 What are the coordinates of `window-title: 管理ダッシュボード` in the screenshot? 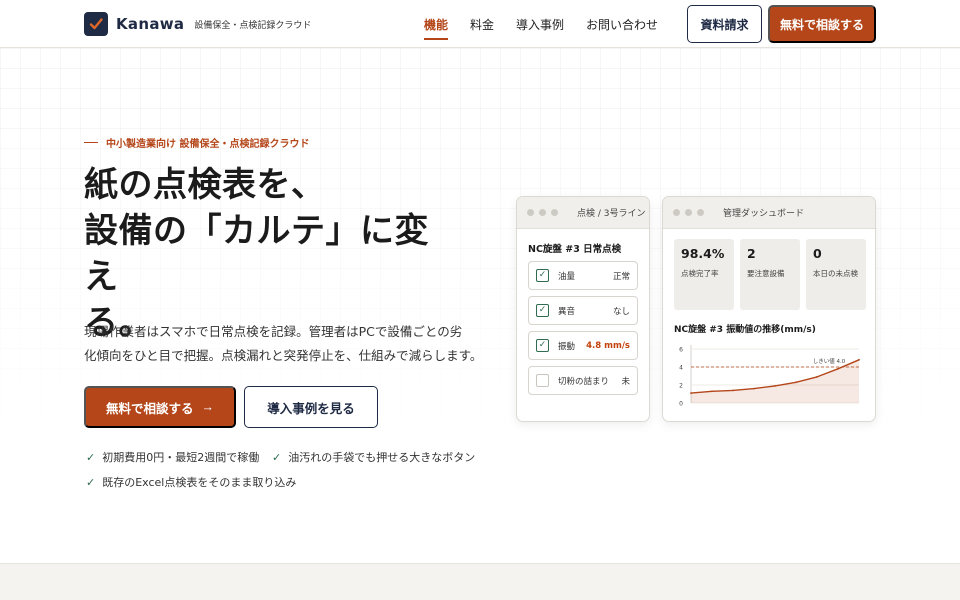 It's located at (764, 214).